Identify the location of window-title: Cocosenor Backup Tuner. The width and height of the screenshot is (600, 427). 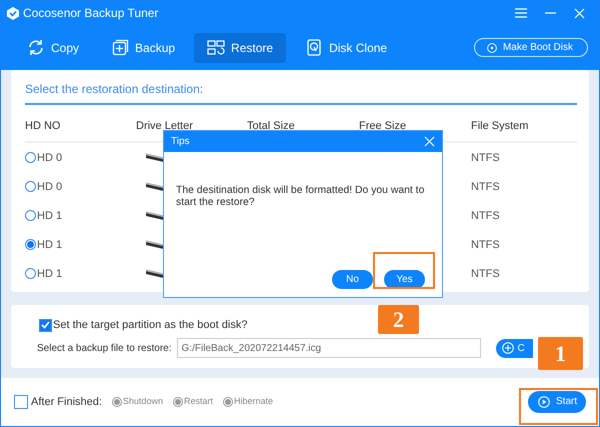
(90, 13).